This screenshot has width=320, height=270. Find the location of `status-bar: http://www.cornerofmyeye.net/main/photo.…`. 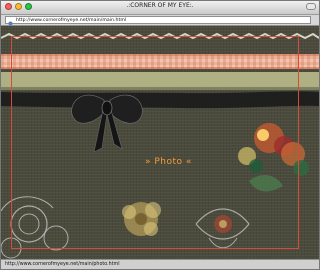

status-bar: http://www.cornerofmyeye.net/main/photo.… is located at coordinates (160, 264).